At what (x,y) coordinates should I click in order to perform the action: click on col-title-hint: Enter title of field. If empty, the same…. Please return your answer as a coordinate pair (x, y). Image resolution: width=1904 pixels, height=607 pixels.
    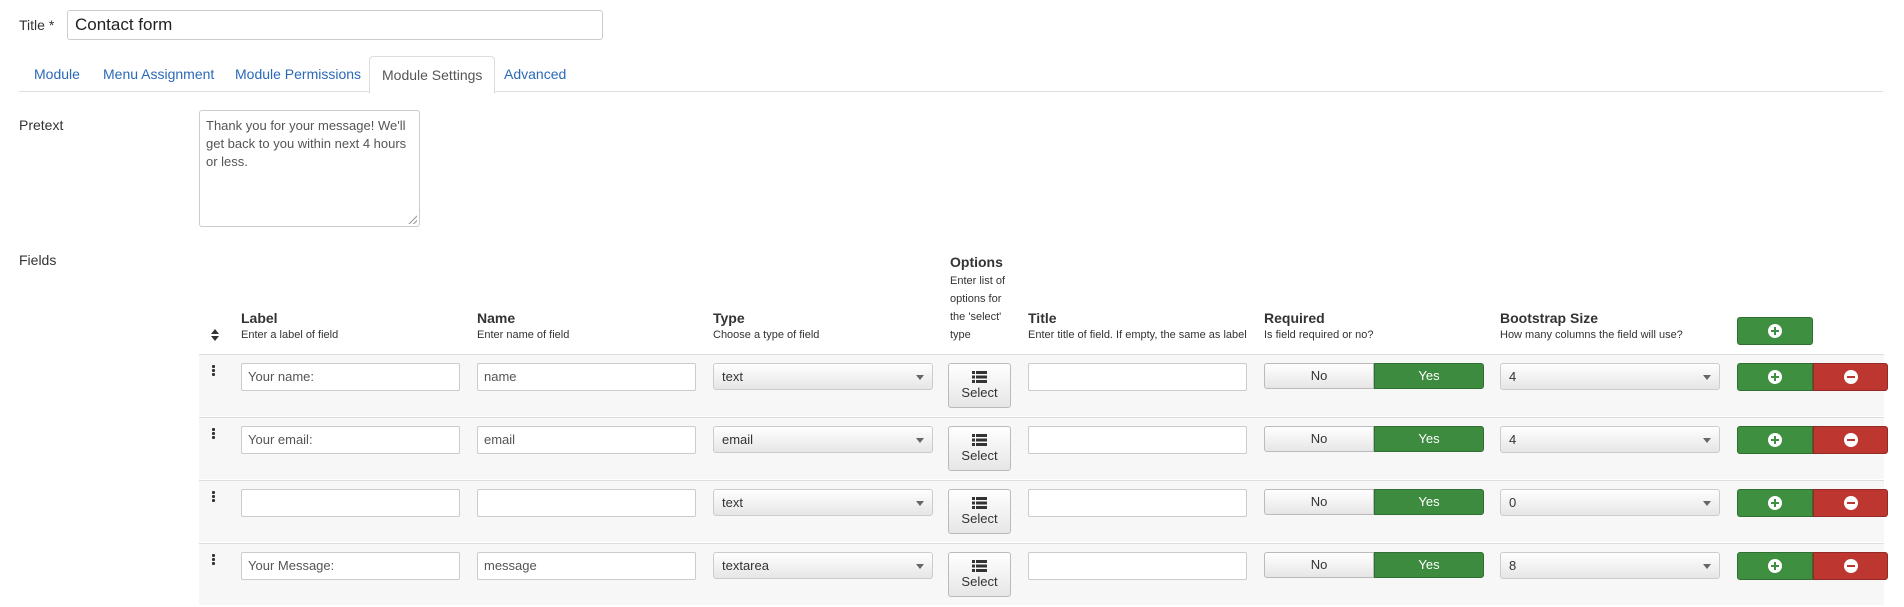
    Looking at the image, I should click on (1137, 335).